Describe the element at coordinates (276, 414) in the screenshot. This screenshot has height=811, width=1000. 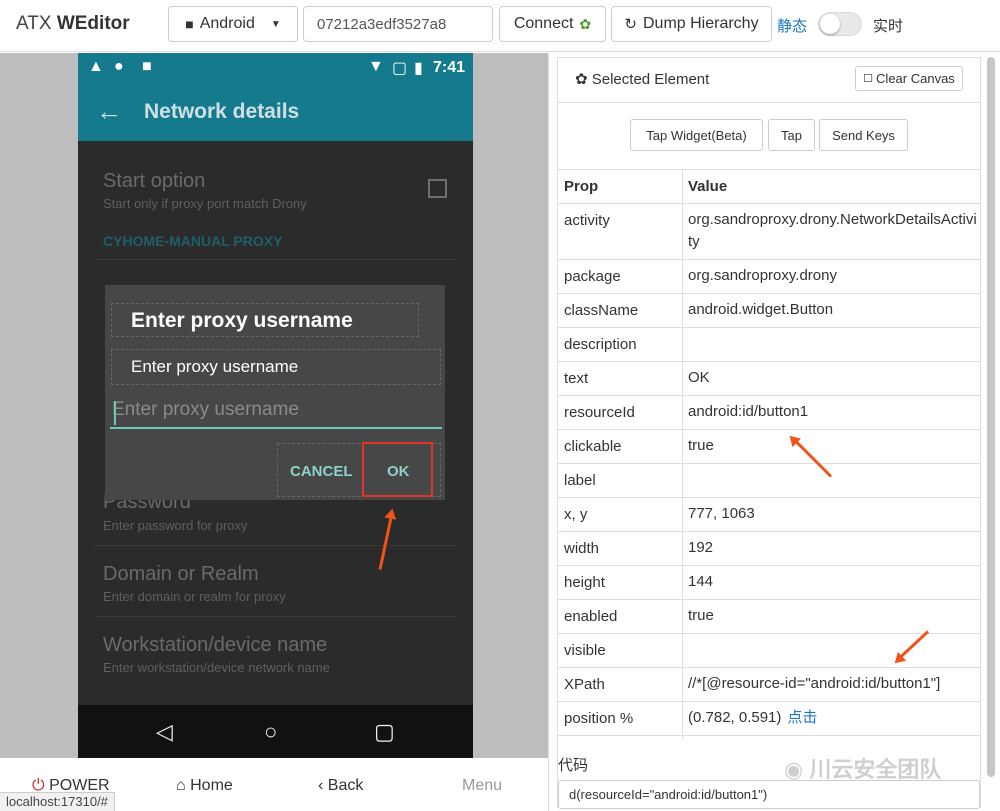
I see `username-input: Enter proxy username` at that location.